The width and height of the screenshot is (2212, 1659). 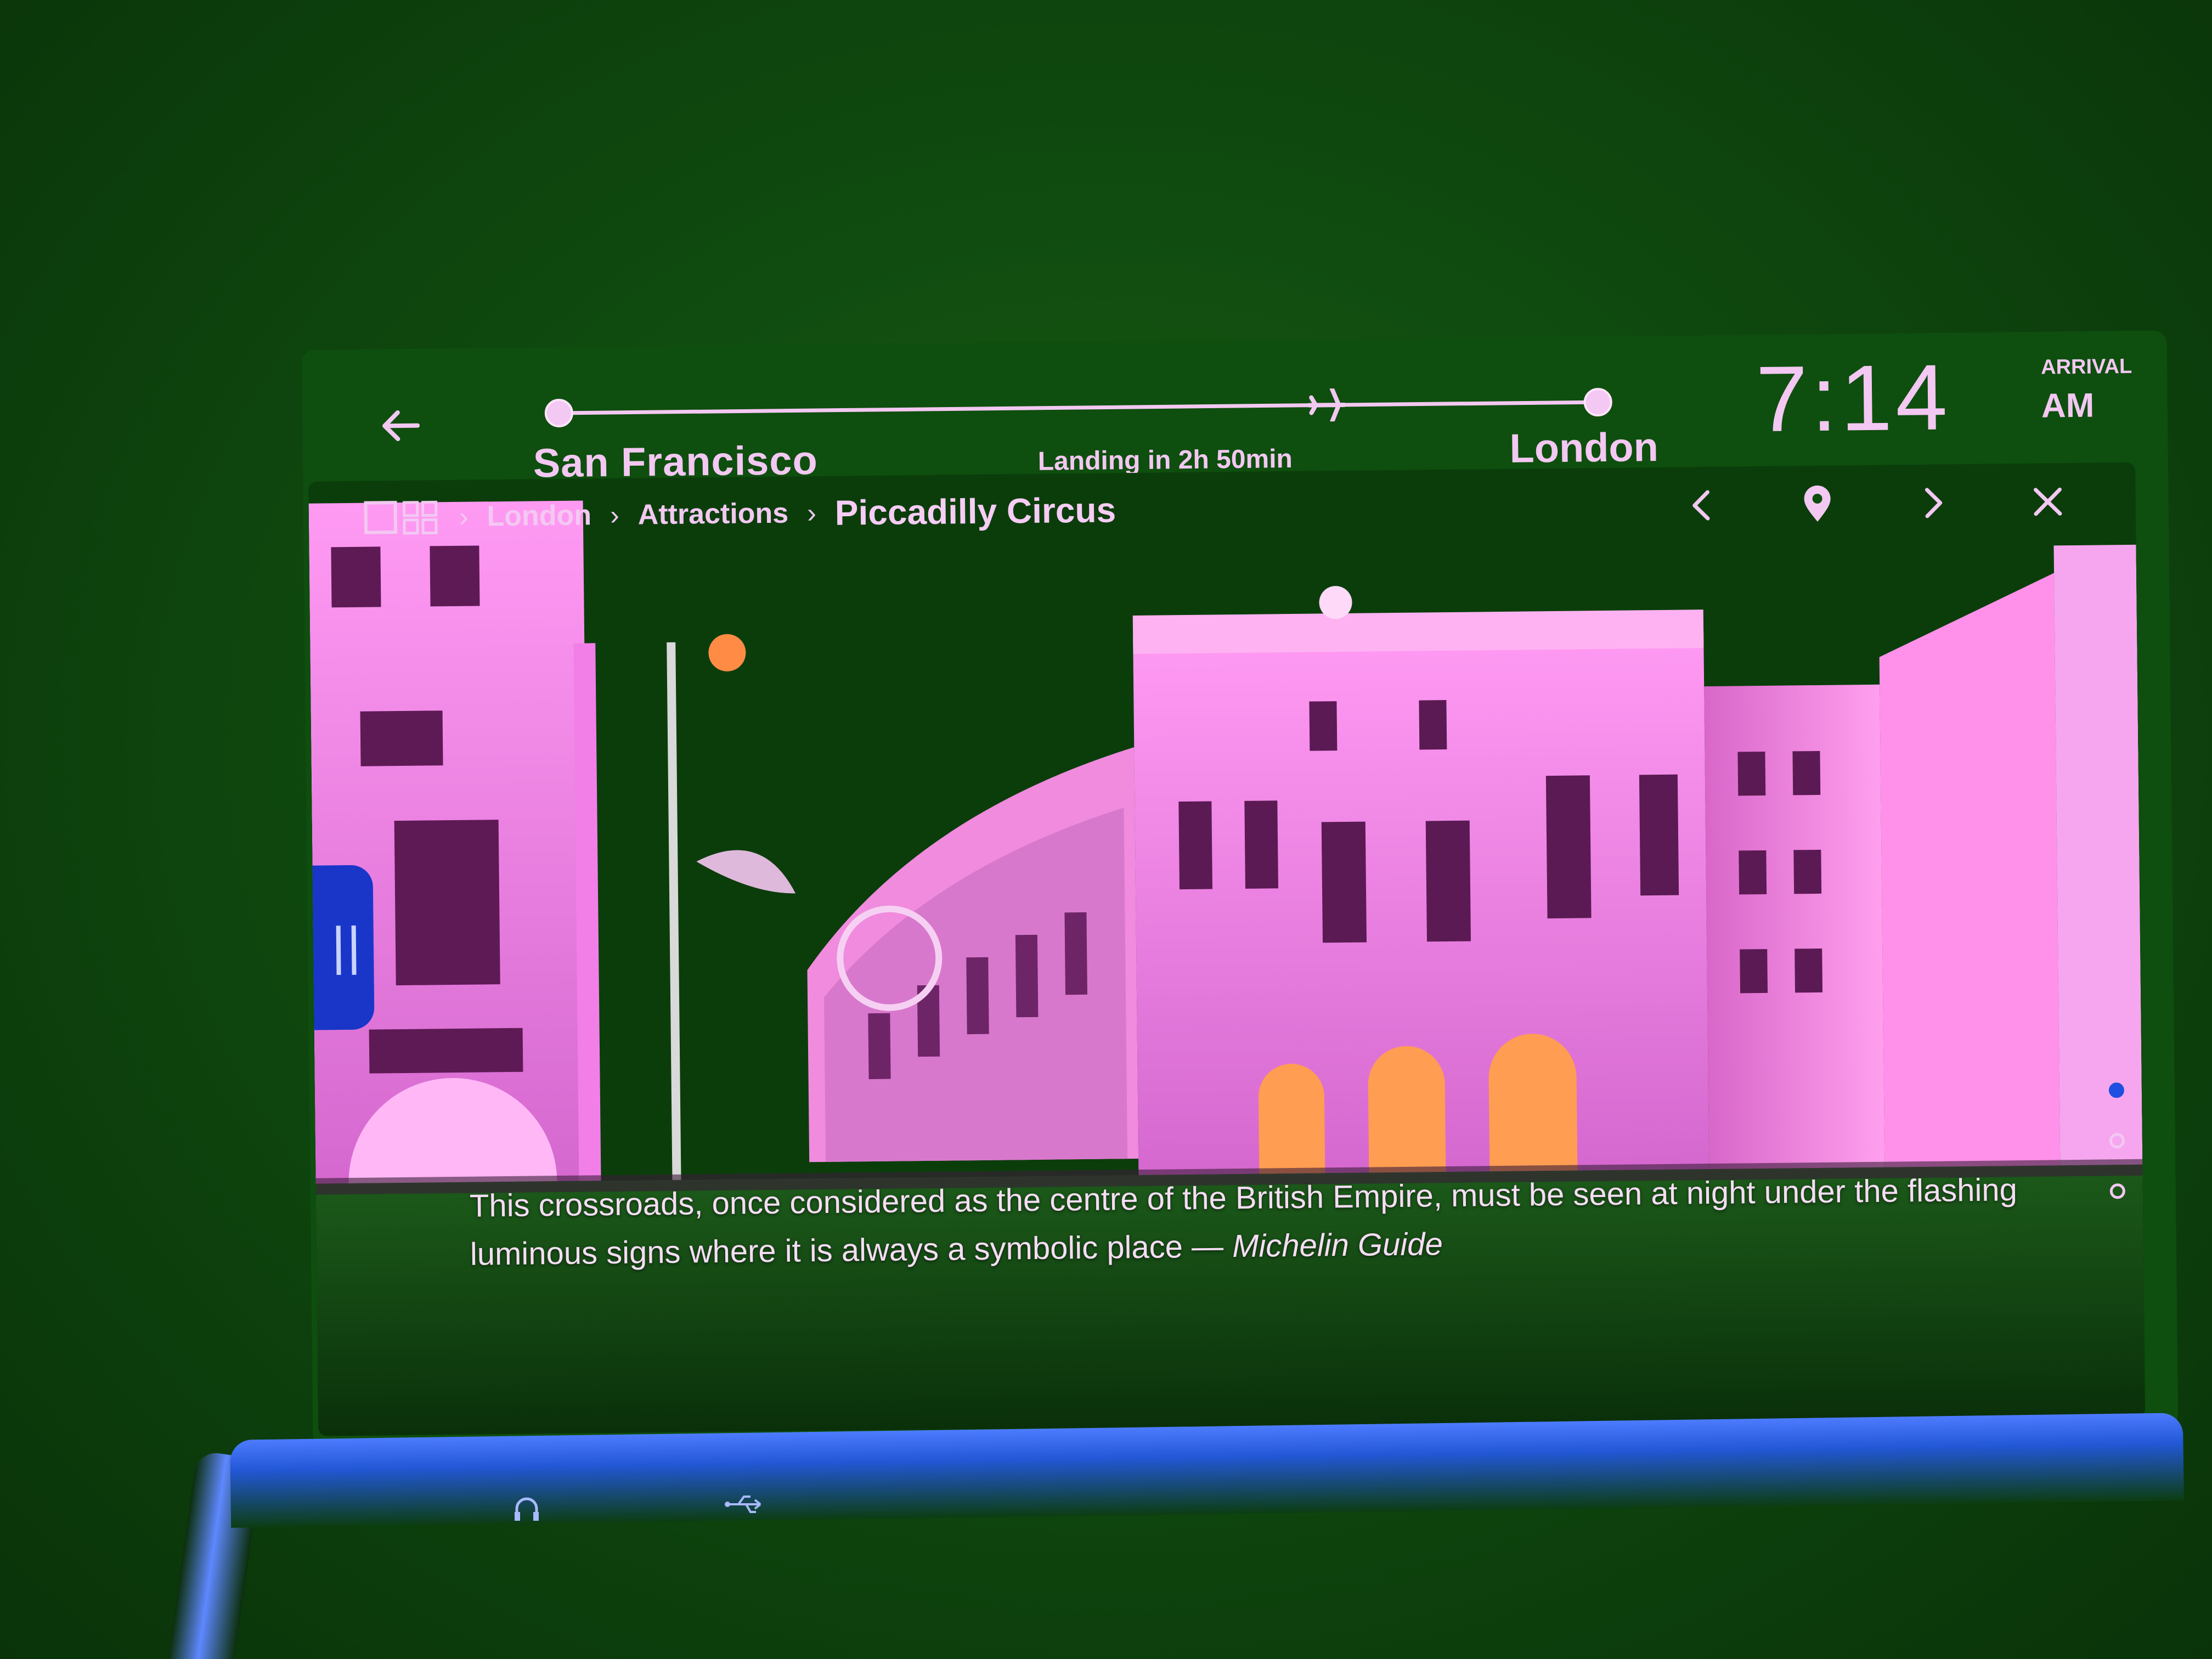 I want to click on flight-track-line, so click(x=1078, y=407).